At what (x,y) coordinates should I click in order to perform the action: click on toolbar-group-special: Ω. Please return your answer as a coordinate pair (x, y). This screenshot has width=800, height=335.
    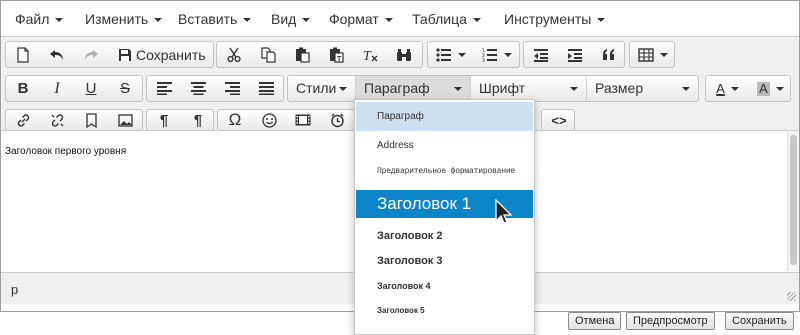
    Looking at the image, I should click on (286, 120).